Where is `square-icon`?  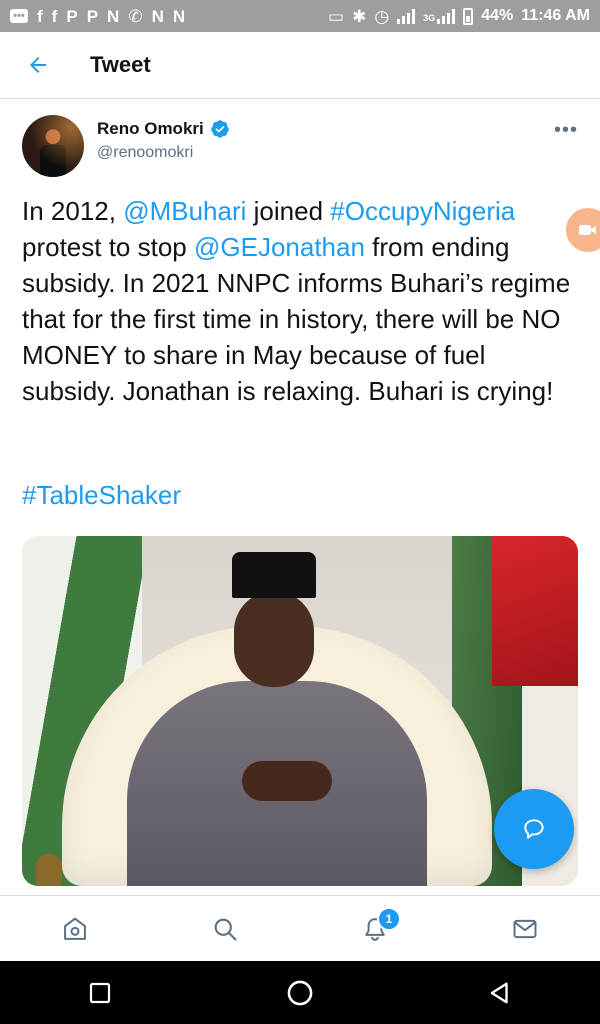 square-icon is located at coordinates (100, 992).